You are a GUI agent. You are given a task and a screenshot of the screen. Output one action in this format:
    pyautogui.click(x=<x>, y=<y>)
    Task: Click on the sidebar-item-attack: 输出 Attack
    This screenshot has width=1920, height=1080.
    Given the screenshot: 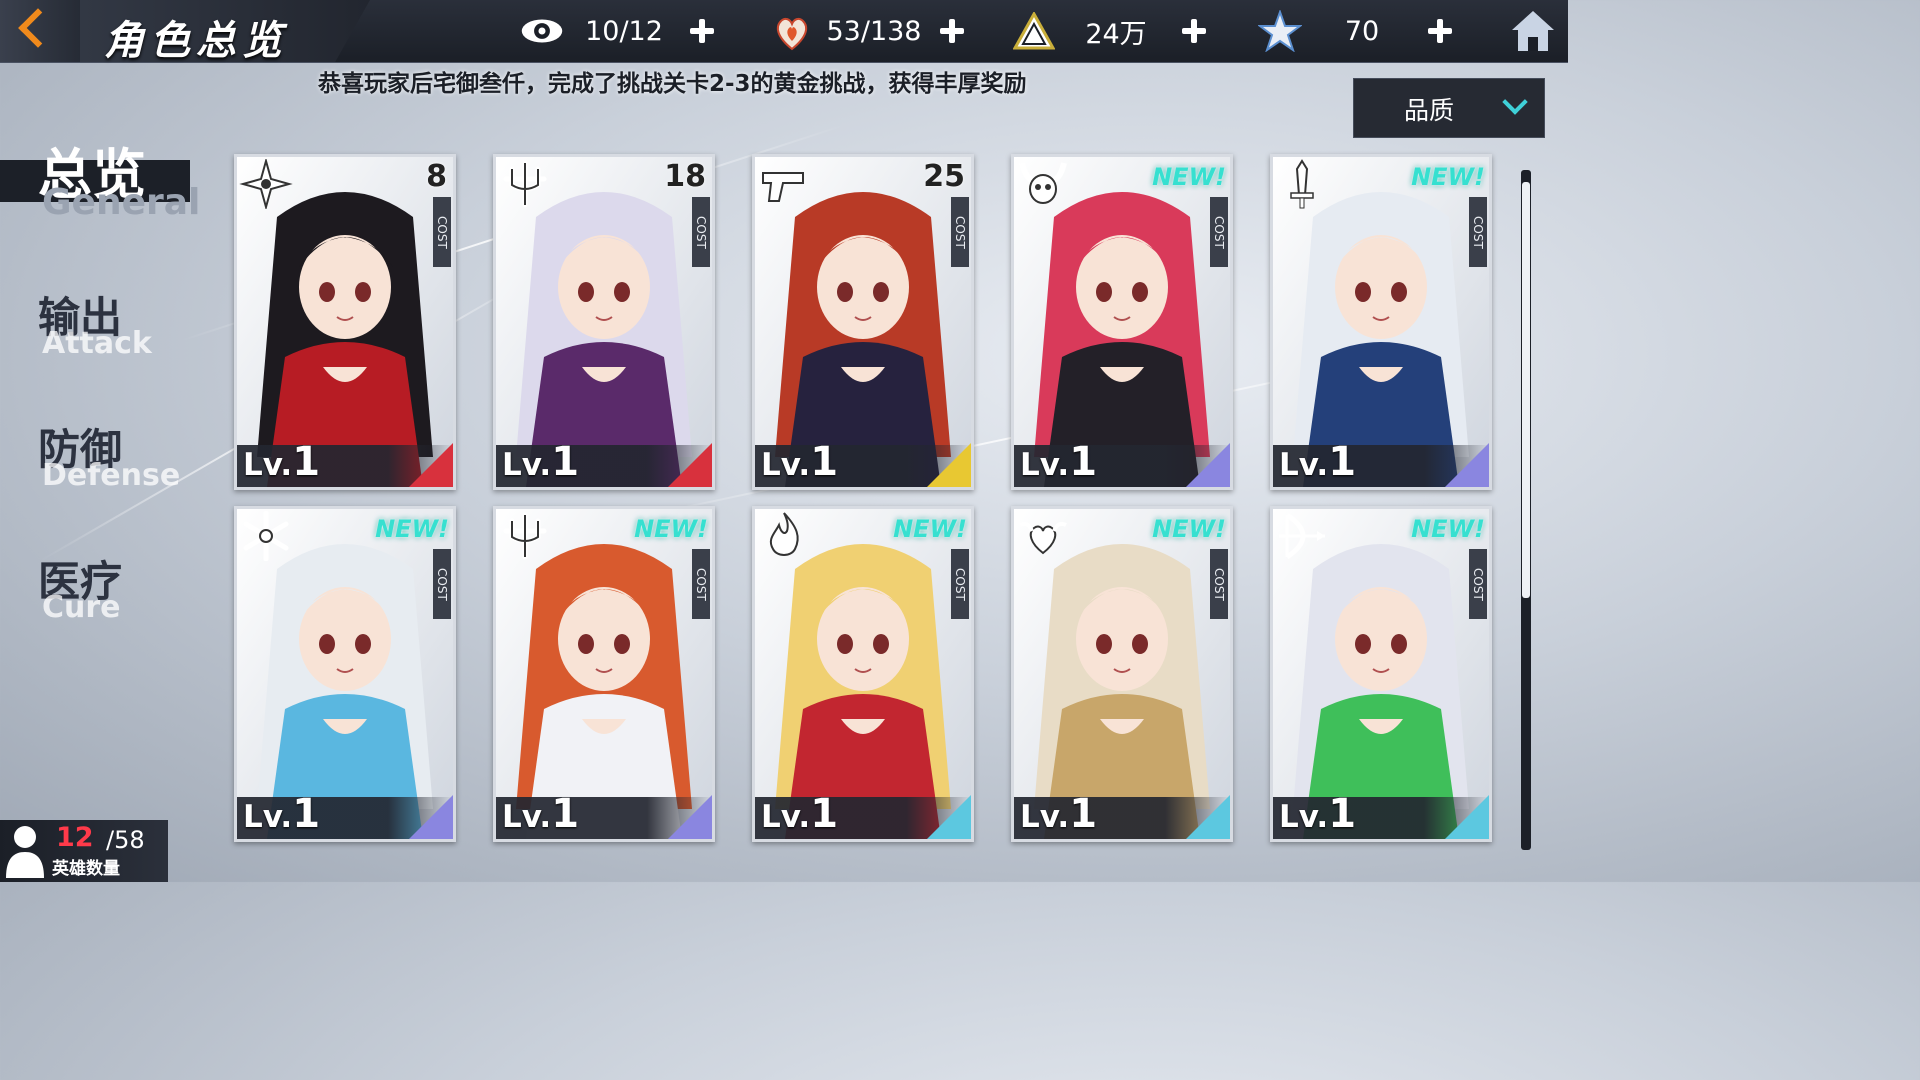 What is the action you would take?
    pyautogui.click(x=105, y=332)
    